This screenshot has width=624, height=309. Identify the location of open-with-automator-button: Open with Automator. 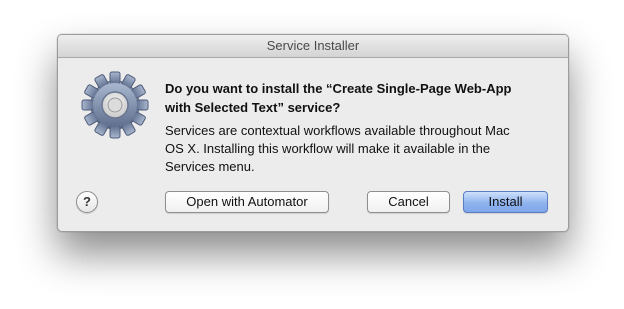
(247, 202).